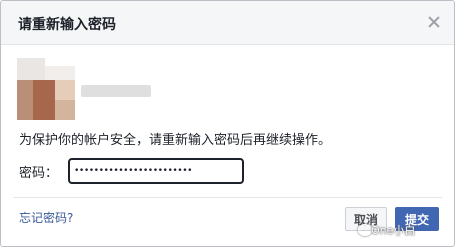  I want to click on avatar, so click(47, 90).